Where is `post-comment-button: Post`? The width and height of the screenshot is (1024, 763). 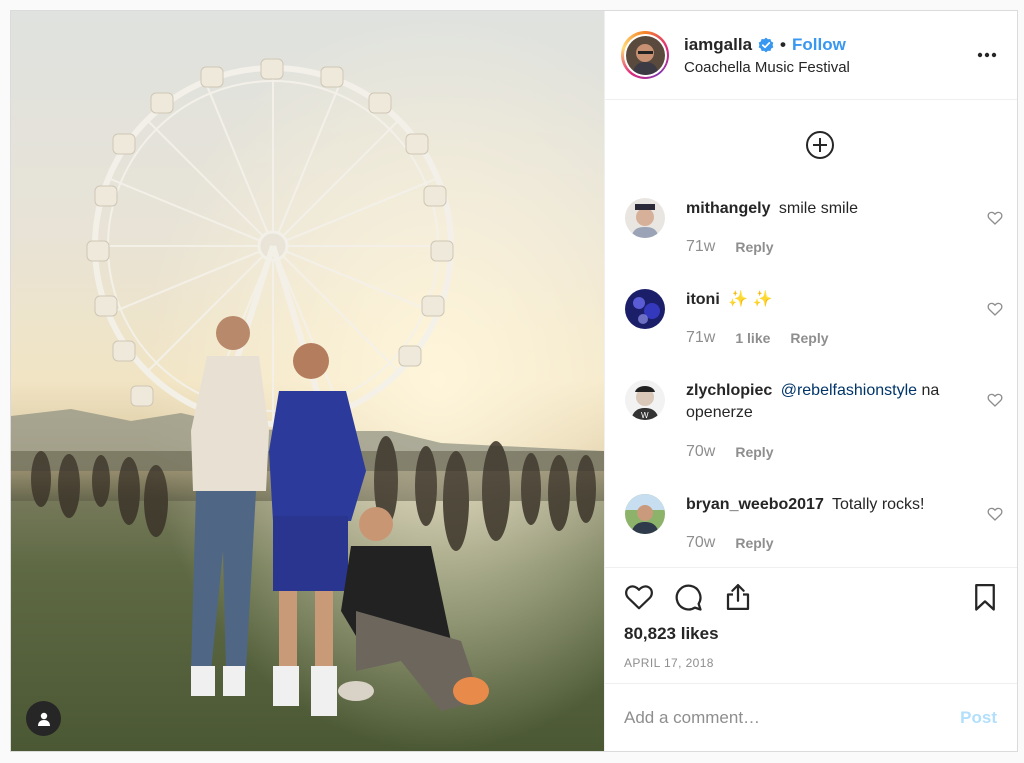
post-comment-button: Post is located at coordinates (978, 718).